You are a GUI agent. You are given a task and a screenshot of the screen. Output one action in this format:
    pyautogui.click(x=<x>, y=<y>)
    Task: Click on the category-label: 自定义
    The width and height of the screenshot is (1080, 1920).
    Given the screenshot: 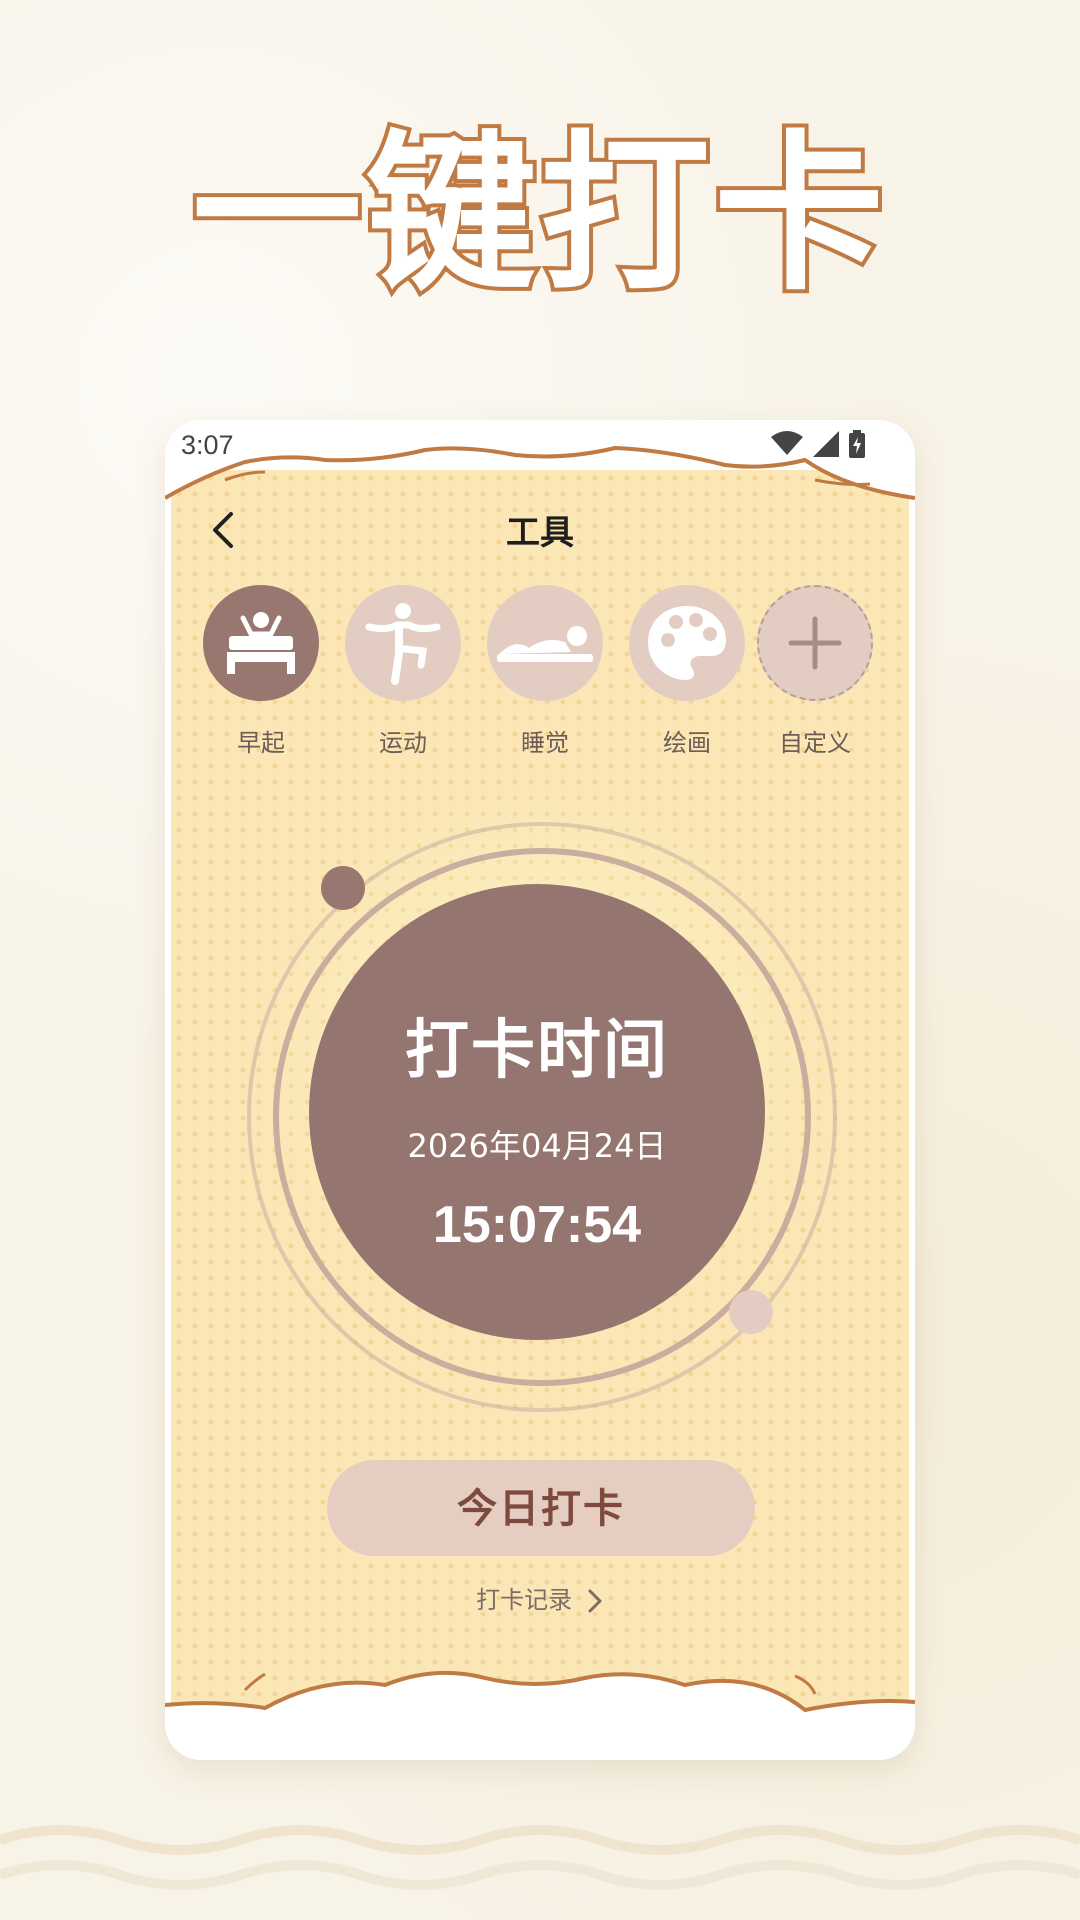 What is the action you would take?
    pyautogui.click(x=815, y=743)
    